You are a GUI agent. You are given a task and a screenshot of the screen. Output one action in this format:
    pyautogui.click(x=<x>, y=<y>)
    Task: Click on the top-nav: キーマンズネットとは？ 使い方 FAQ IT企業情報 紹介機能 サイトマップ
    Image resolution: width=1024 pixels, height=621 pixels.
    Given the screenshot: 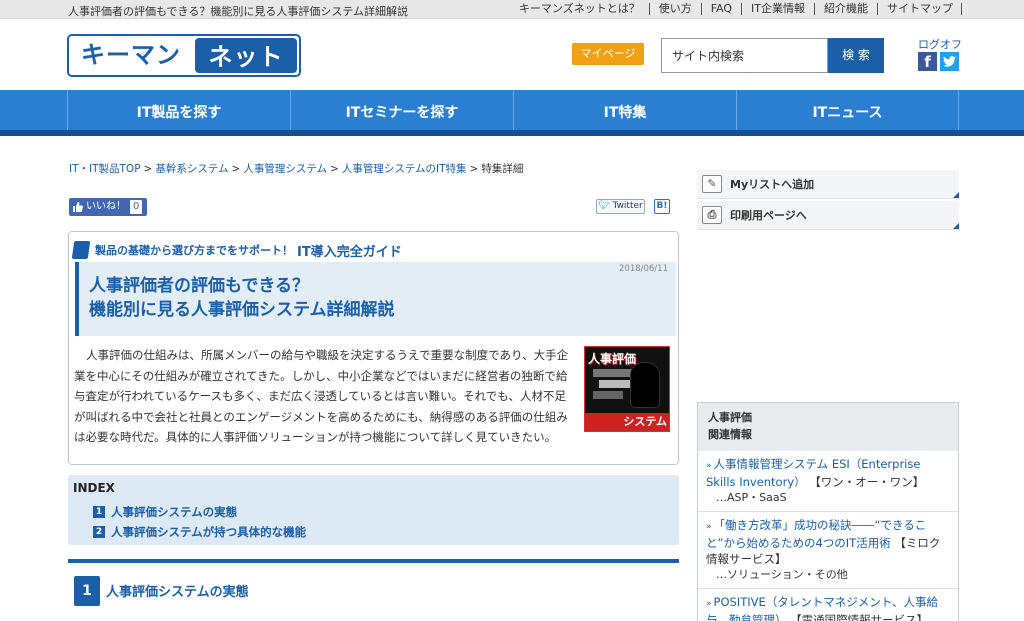 What is the action you would take?
    pyautogui.click(x=736, y=9)
    